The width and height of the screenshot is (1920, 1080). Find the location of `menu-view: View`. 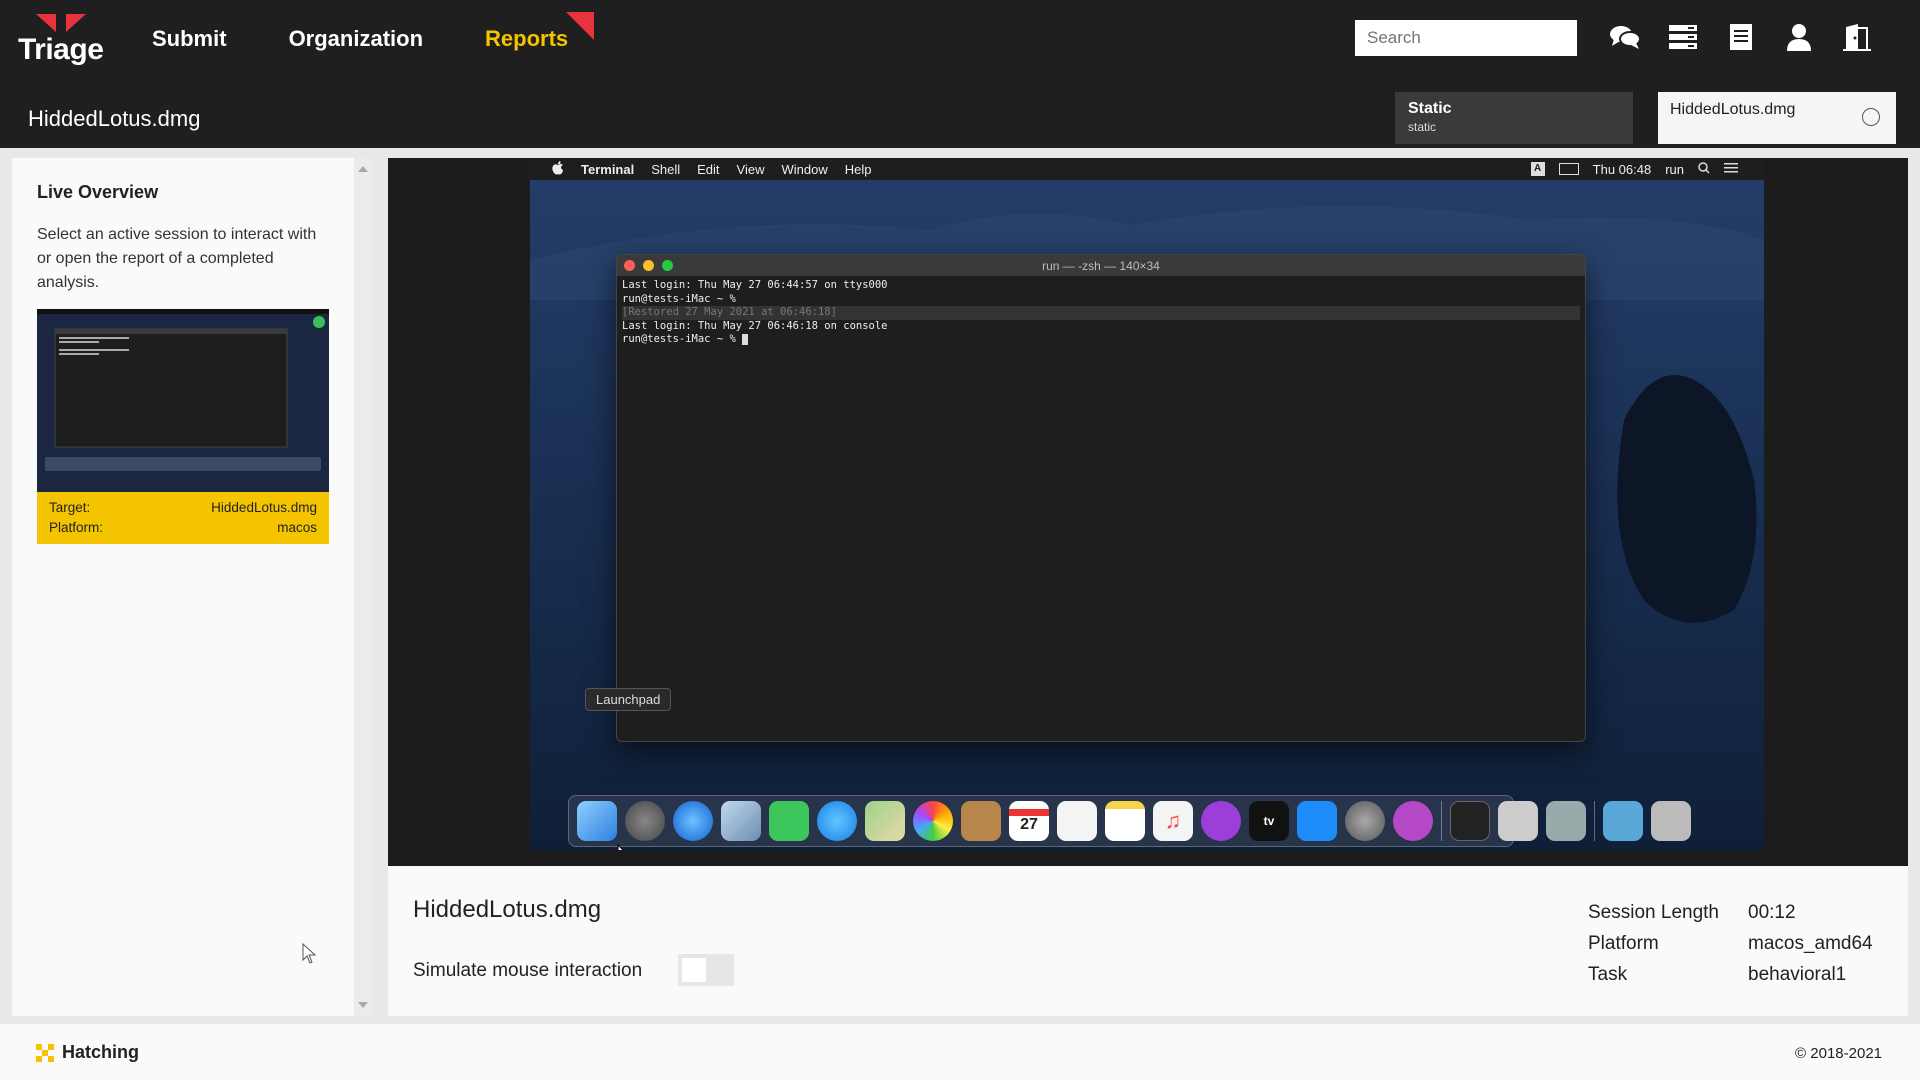

menu-view: View is located at coordinates (751, 169).